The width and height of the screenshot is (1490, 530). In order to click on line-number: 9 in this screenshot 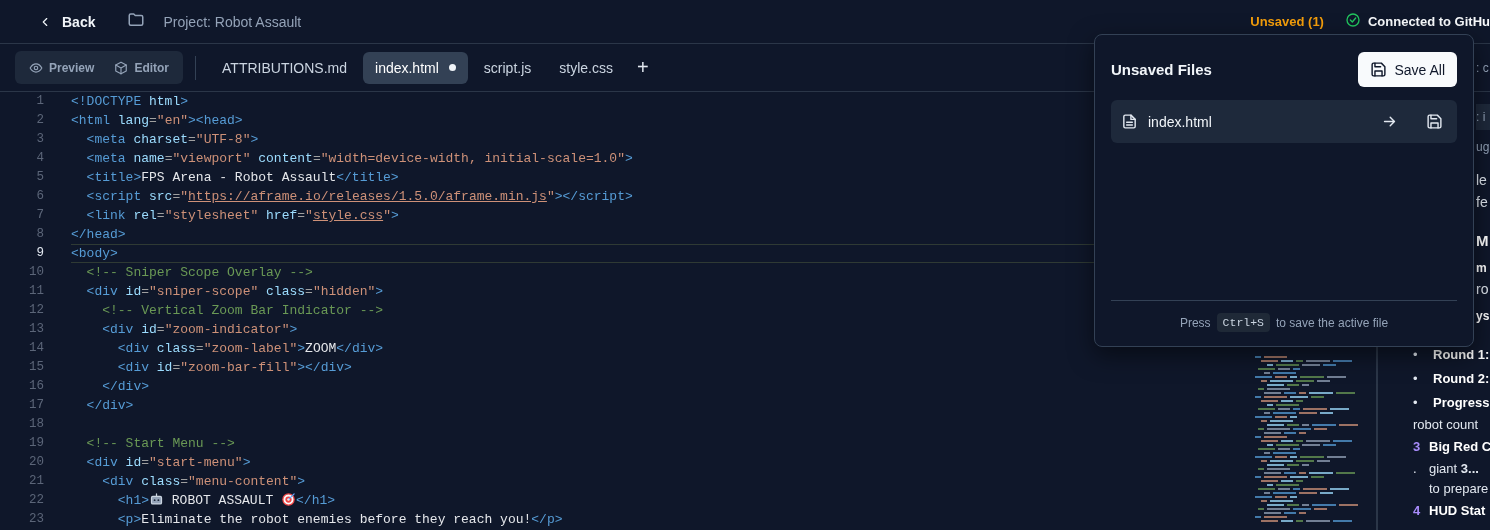, I will do `click(40, 253)`.